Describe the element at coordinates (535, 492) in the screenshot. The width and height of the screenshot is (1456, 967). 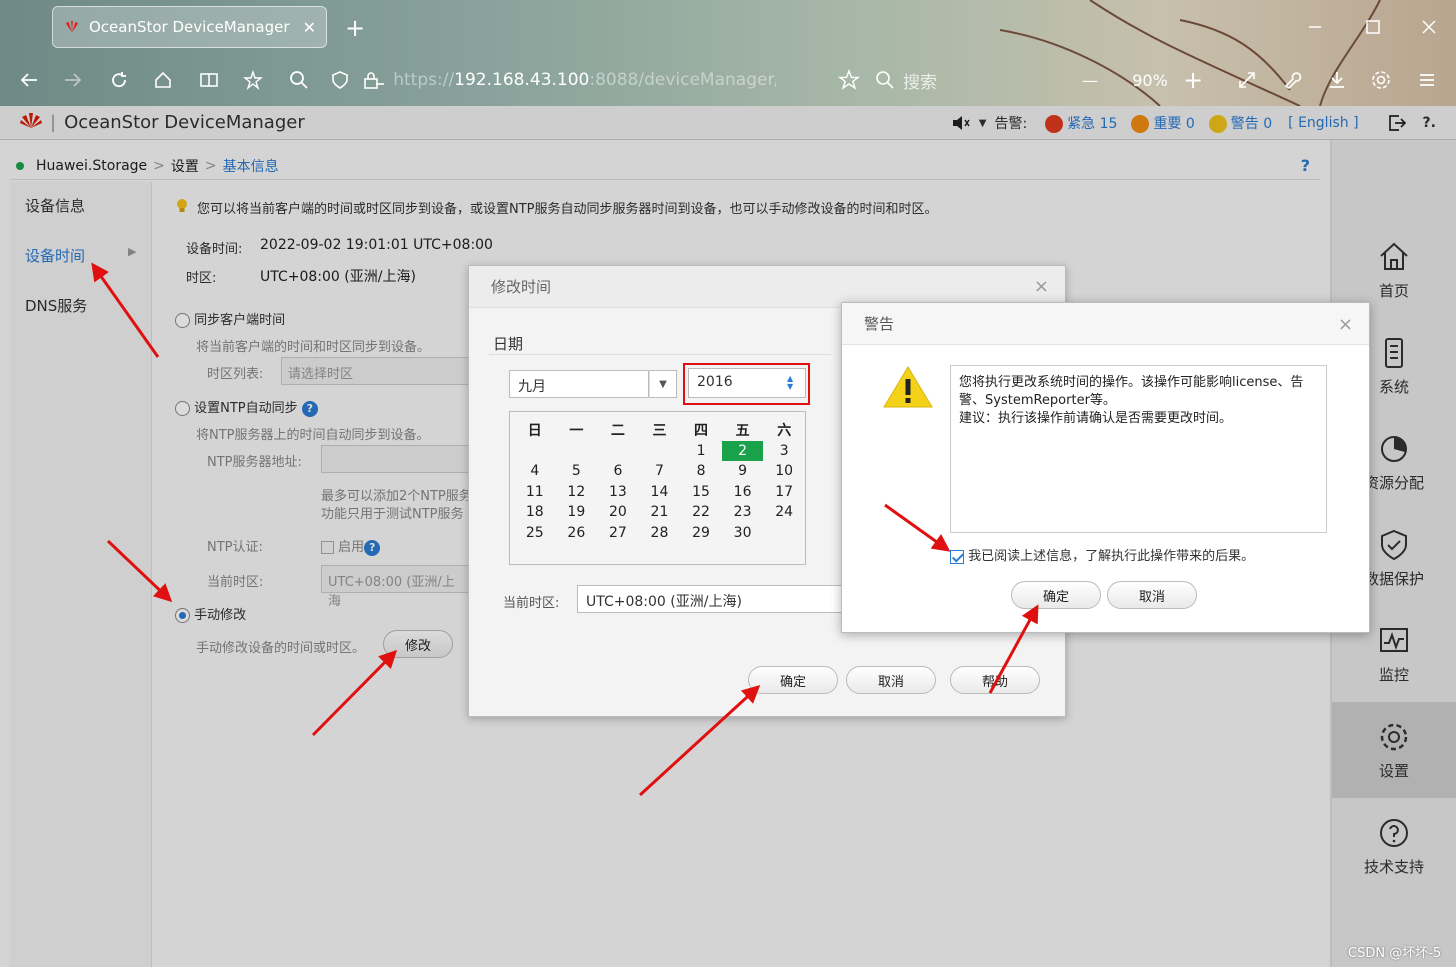
I see `calendar-day: 11` at that location.